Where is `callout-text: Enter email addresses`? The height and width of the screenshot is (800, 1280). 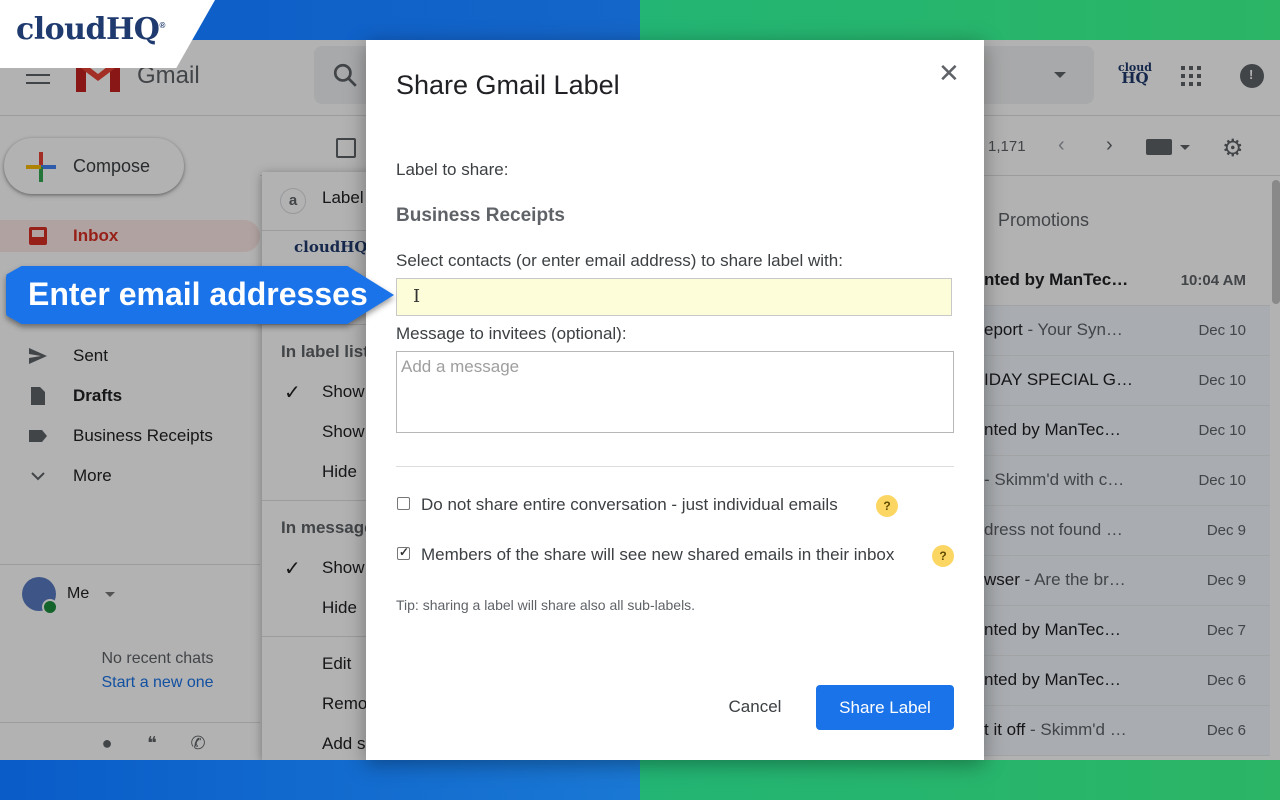 callout-text: Enter email addresses is located at coordinates (198, 294).